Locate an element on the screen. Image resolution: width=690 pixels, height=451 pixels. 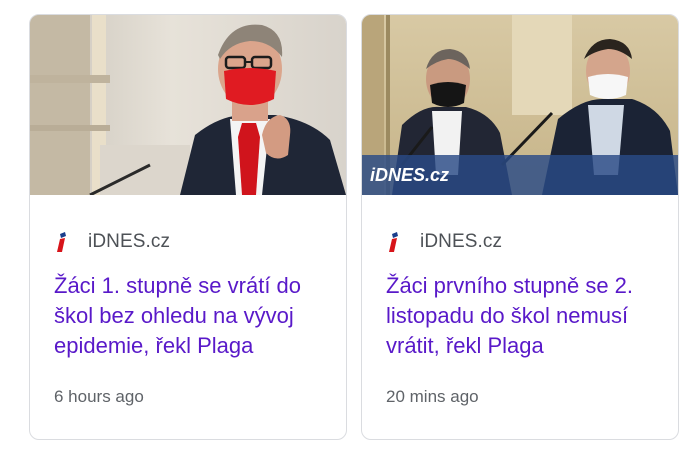
news-timestamp: 20 mins ago is located at coordinates (432, 396).